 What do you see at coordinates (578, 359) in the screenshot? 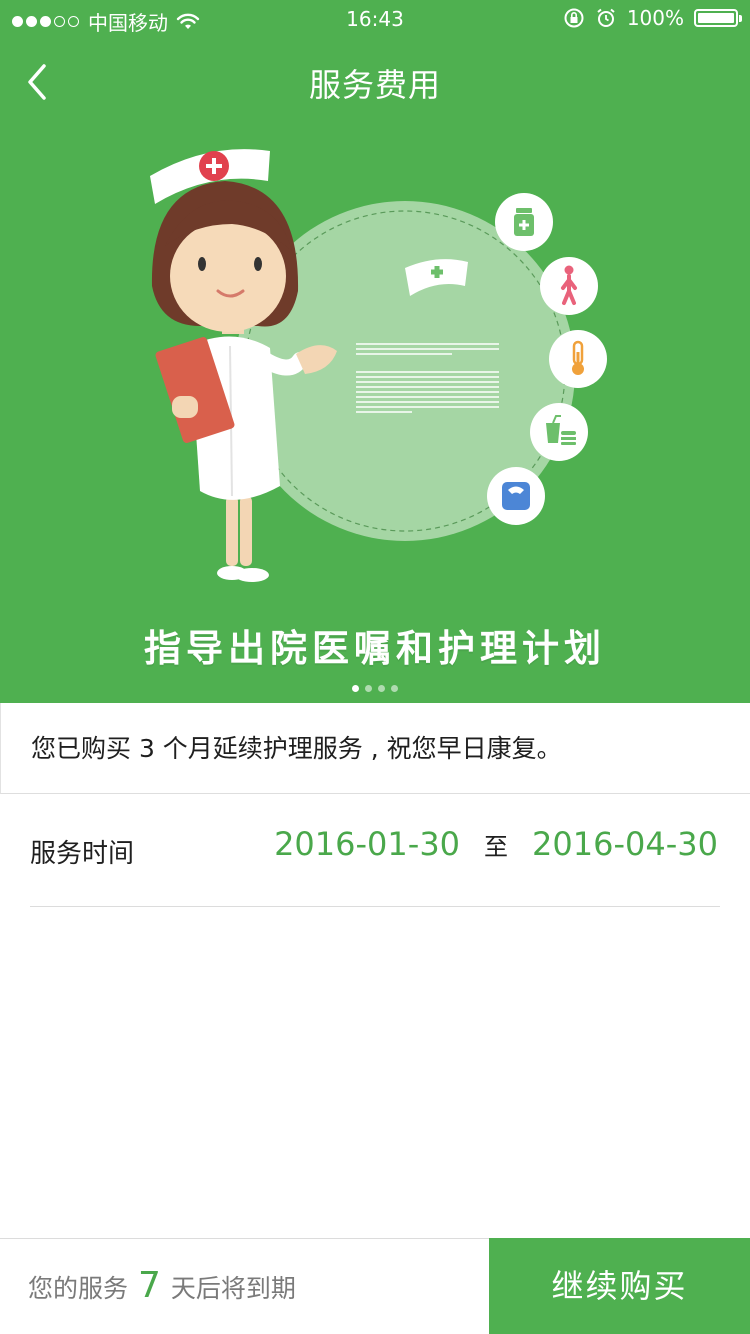
I see `thermometer-icon` at bounding box center [578, 359].